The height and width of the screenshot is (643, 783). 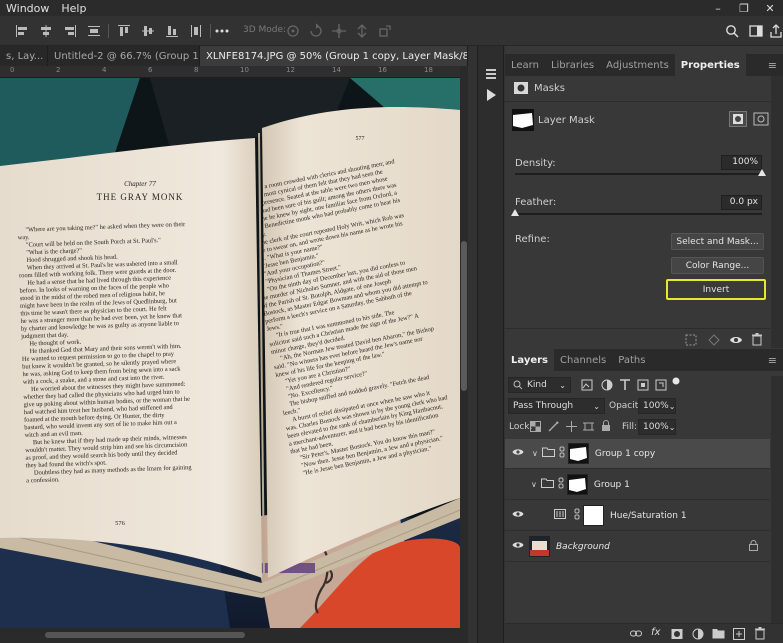 I want to click on distribute-h-icon, so click(x=94, y=31).